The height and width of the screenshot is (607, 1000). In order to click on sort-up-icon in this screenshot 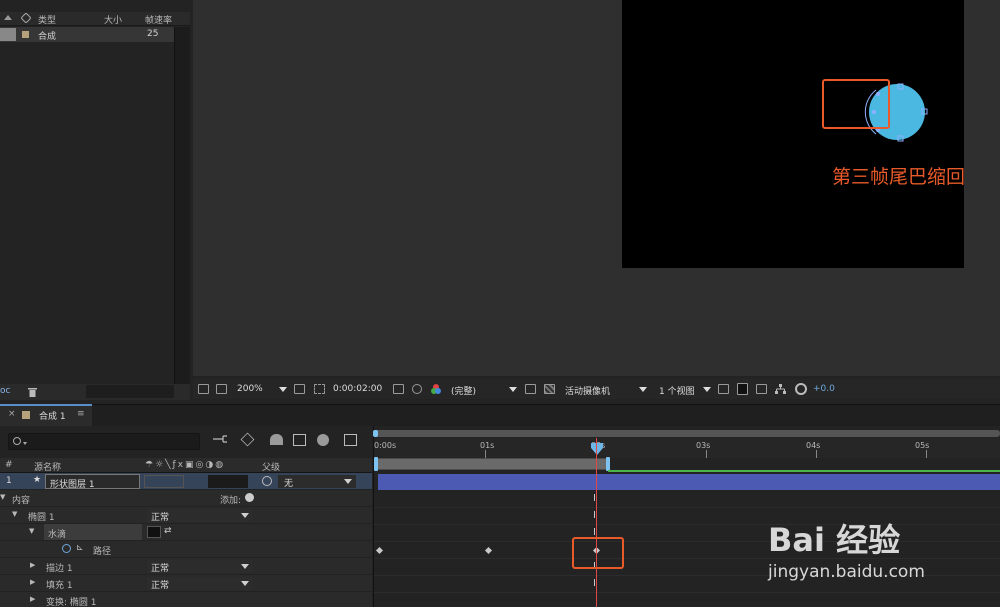, I will do `click(8, 17)`.